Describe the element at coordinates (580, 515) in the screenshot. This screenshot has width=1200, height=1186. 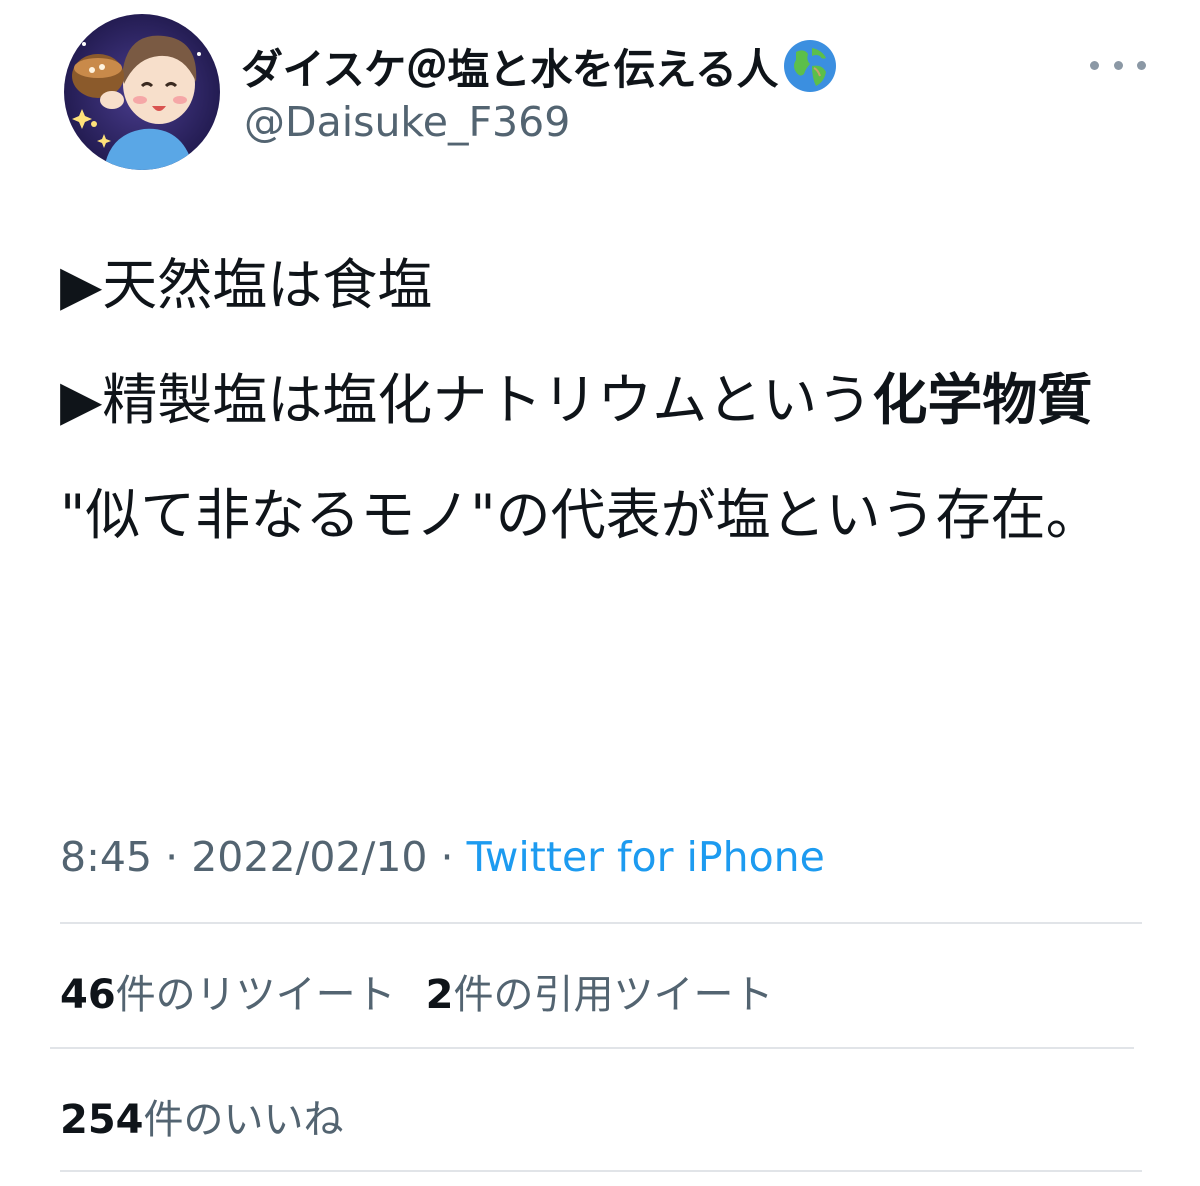
I see `tweet-line-3: "似て非なるモノ"の代表が塩という存在。` at that location.